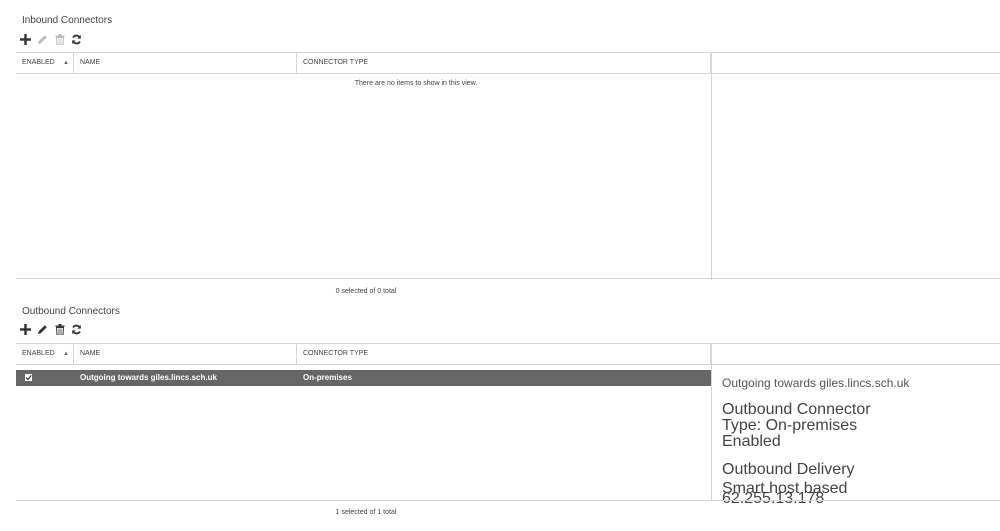 Image resolution: width=1000 pixels, height=531 pixels. I want to click on inbound-connectors-title: Inbound Connectors, so click(67, 20).